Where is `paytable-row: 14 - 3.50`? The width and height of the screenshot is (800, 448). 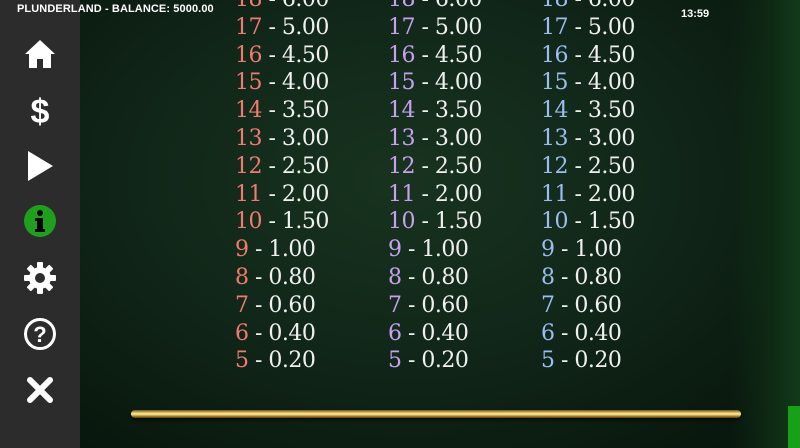
paytable-row: 14 - 3.50 is located at coordinates (435, 111).